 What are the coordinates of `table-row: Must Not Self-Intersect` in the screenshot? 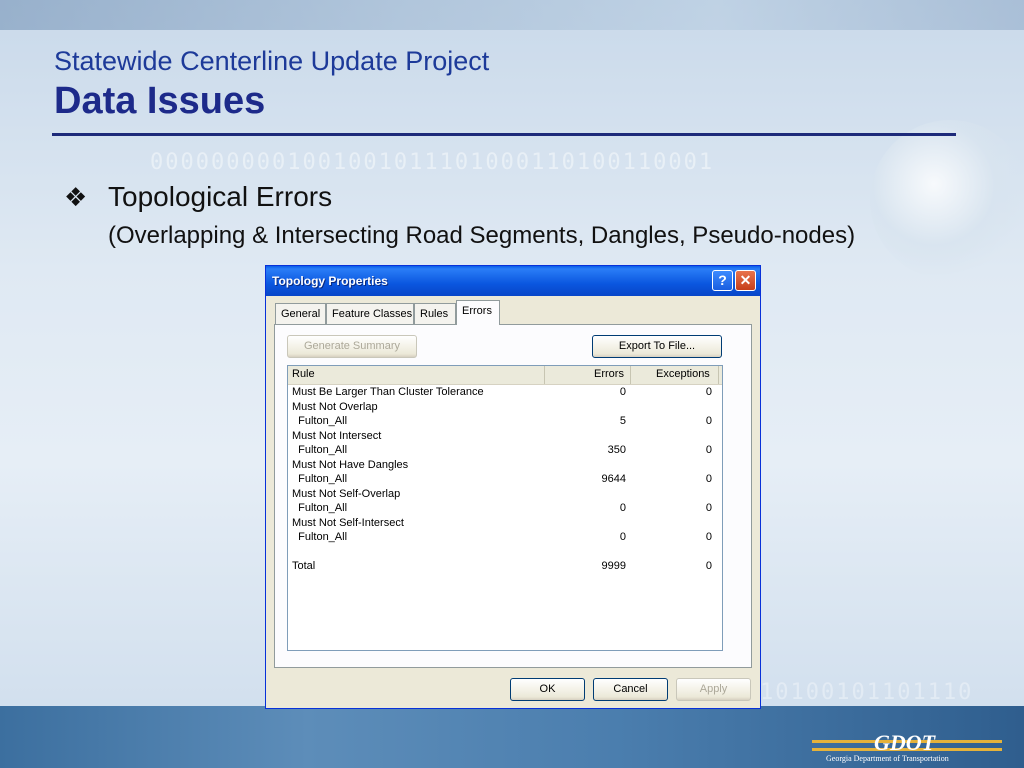 It's located at (505, 524).